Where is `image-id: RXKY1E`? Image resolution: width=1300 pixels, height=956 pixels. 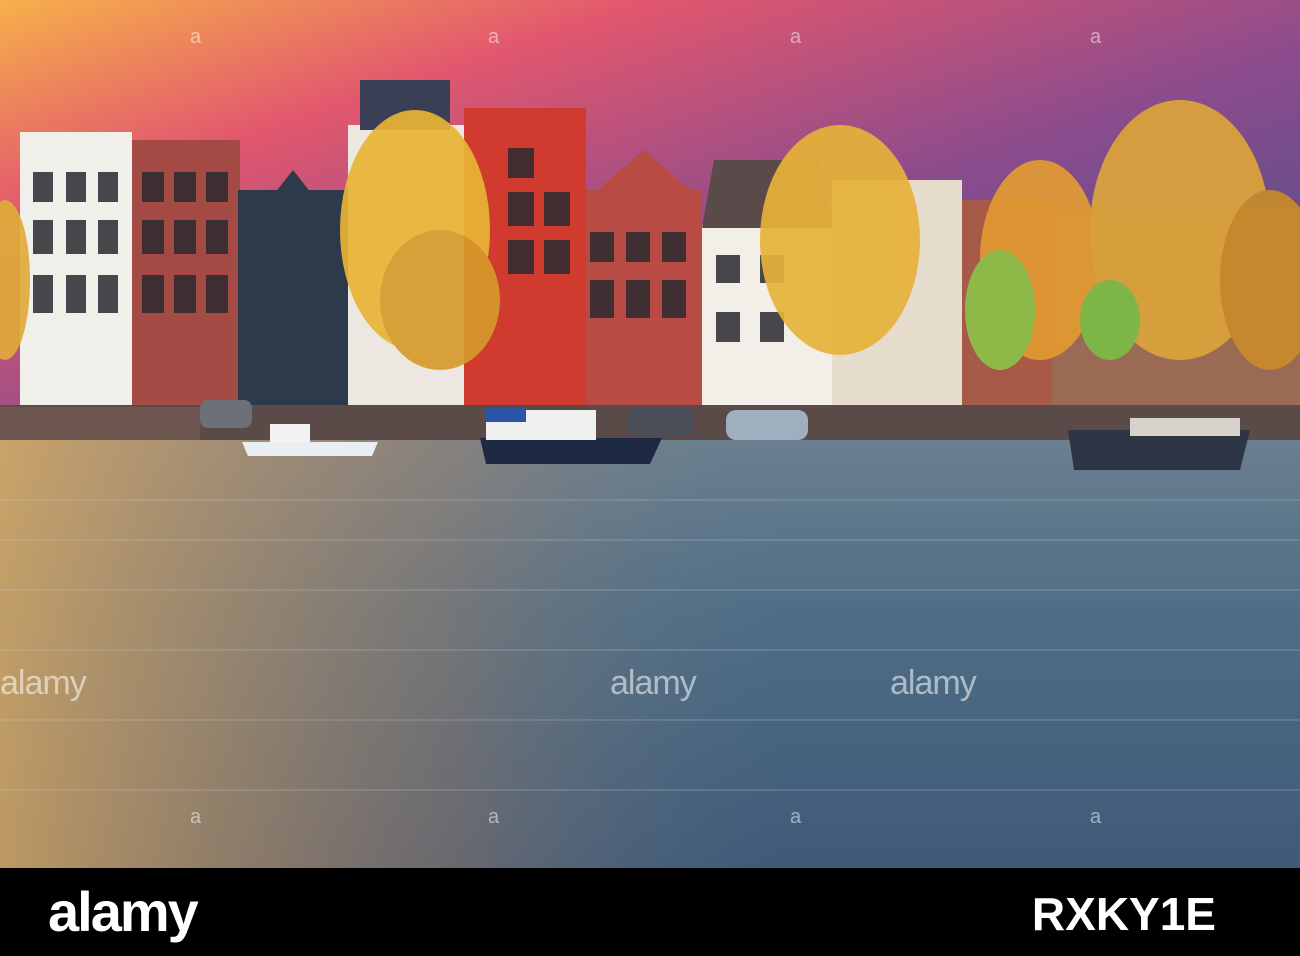 image-id: RXKY1E is located at coordinates (1123, 914).